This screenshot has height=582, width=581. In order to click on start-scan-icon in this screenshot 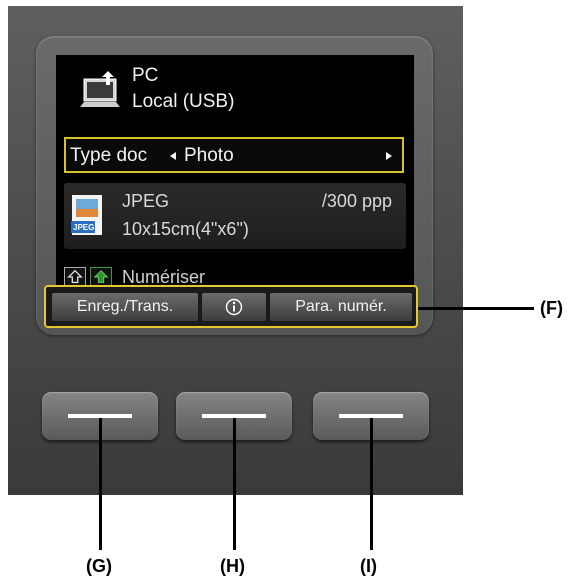, I will do `click(101, 277)`.